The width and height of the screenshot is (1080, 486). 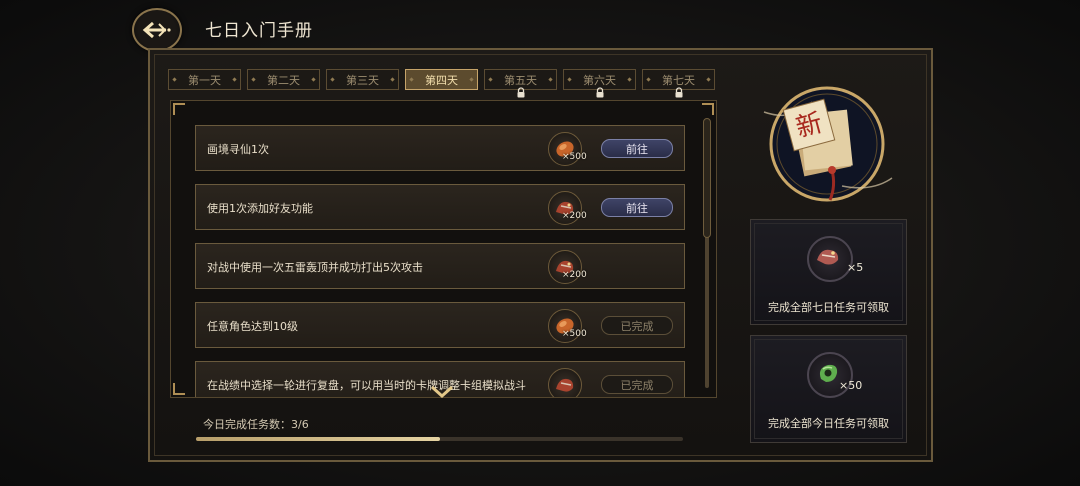 I want to click on task-row: 对战中使用一次五雷轰顶并成功打出5次攻击 ×200, so click(x=440, y=266).